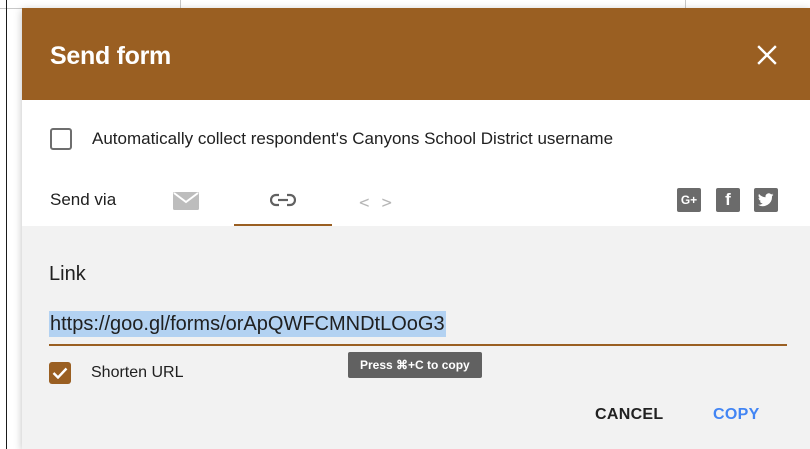  I want to click on twitter-icon, so click(766, 200).